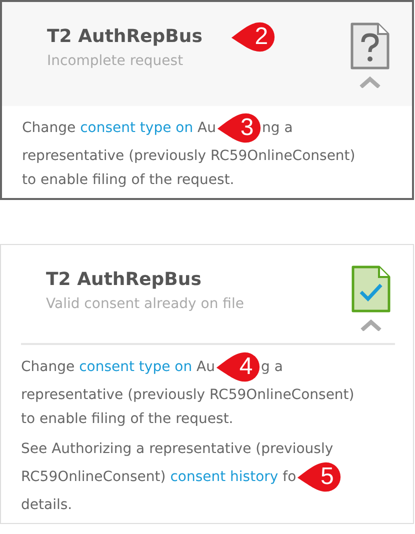 The width and height of the screenshot is (415, 534). What do you see at coordinates (289, 477) in the screenshot?
I see `body-text: fo` at bounding box center [289, 477].